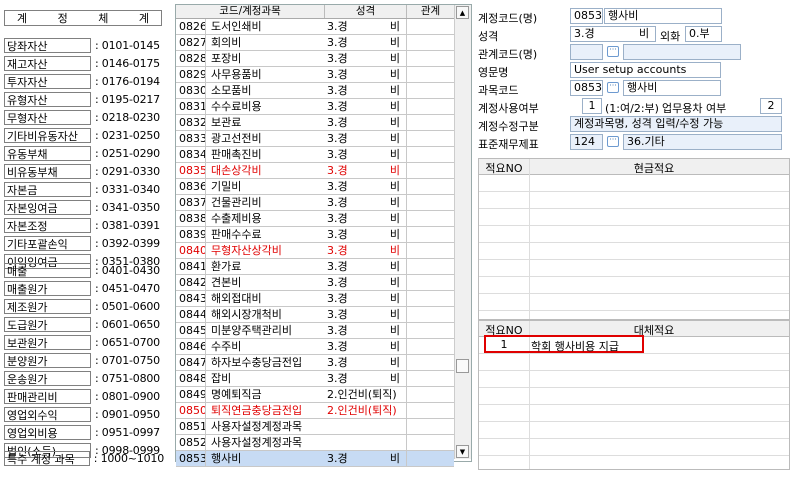 The width and height of the screenshot is (800, 480). What do you see at coordinates (703, 34) in the screenshot?
I see `foreign-field: 0.부` at bounding box center [703, 34].